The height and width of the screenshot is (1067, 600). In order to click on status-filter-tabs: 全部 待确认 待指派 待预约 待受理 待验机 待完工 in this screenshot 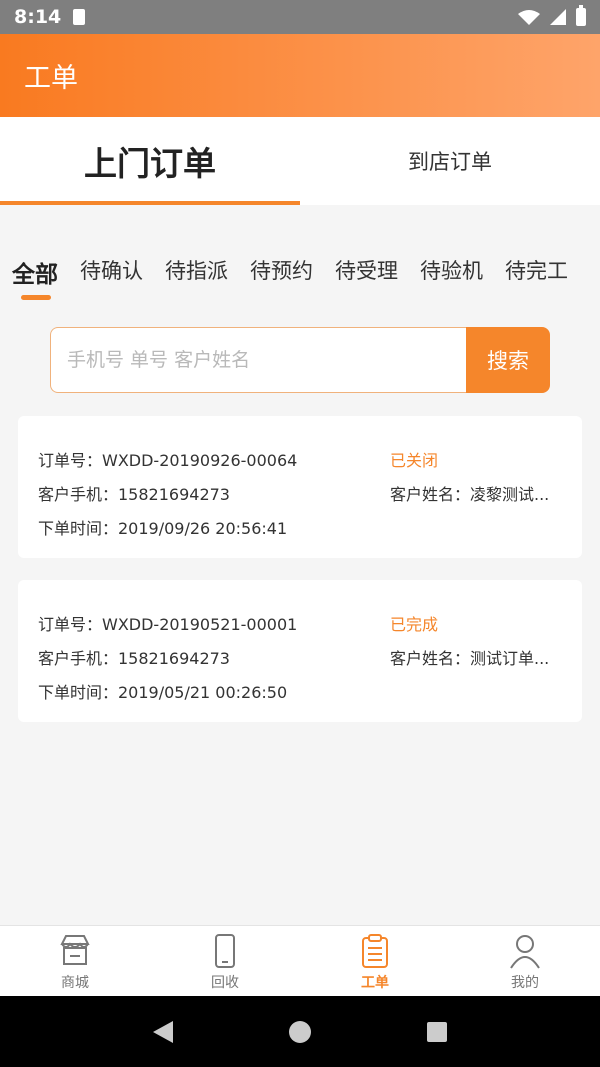, I will do `click(300, 280)`.